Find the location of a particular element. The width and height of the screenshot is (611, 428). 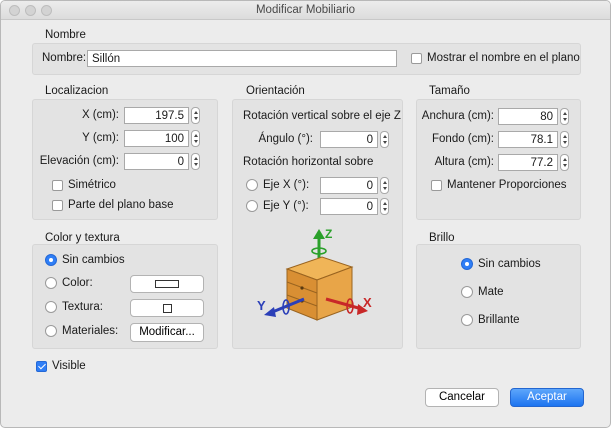

color-radio is located at coordinates (51, 283).